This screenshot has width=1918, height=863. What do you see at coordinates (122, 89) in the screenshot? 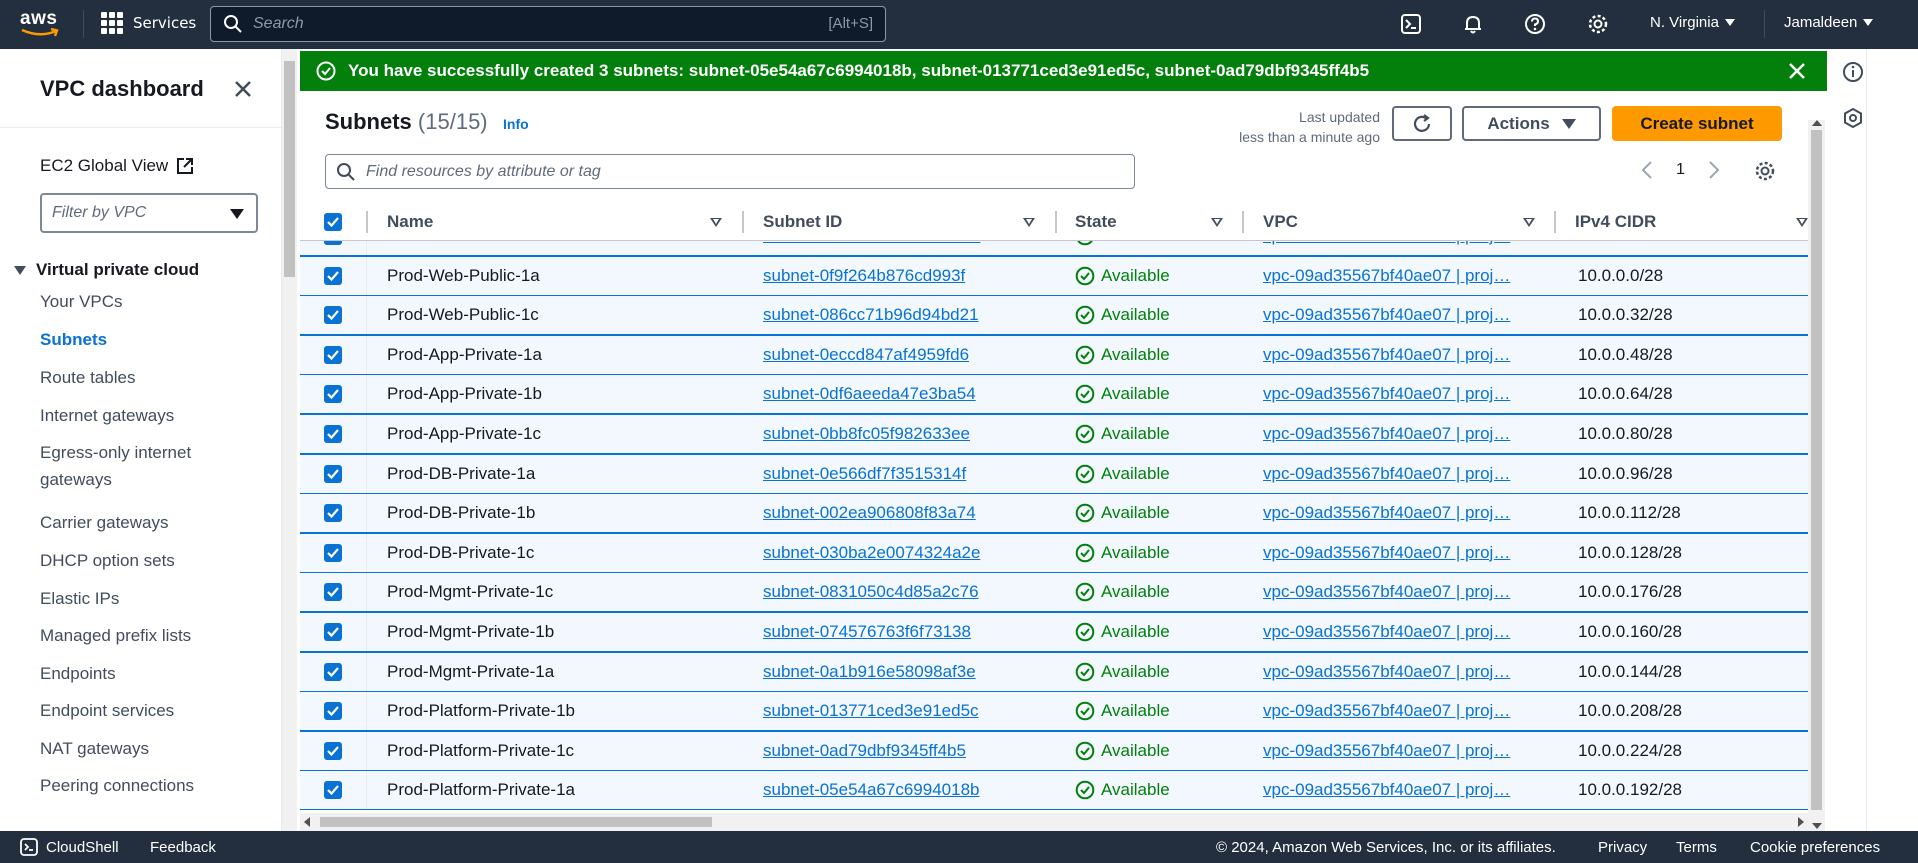
I see `sidebar-title: VPC dashboard` at bounding box center [122, 89].